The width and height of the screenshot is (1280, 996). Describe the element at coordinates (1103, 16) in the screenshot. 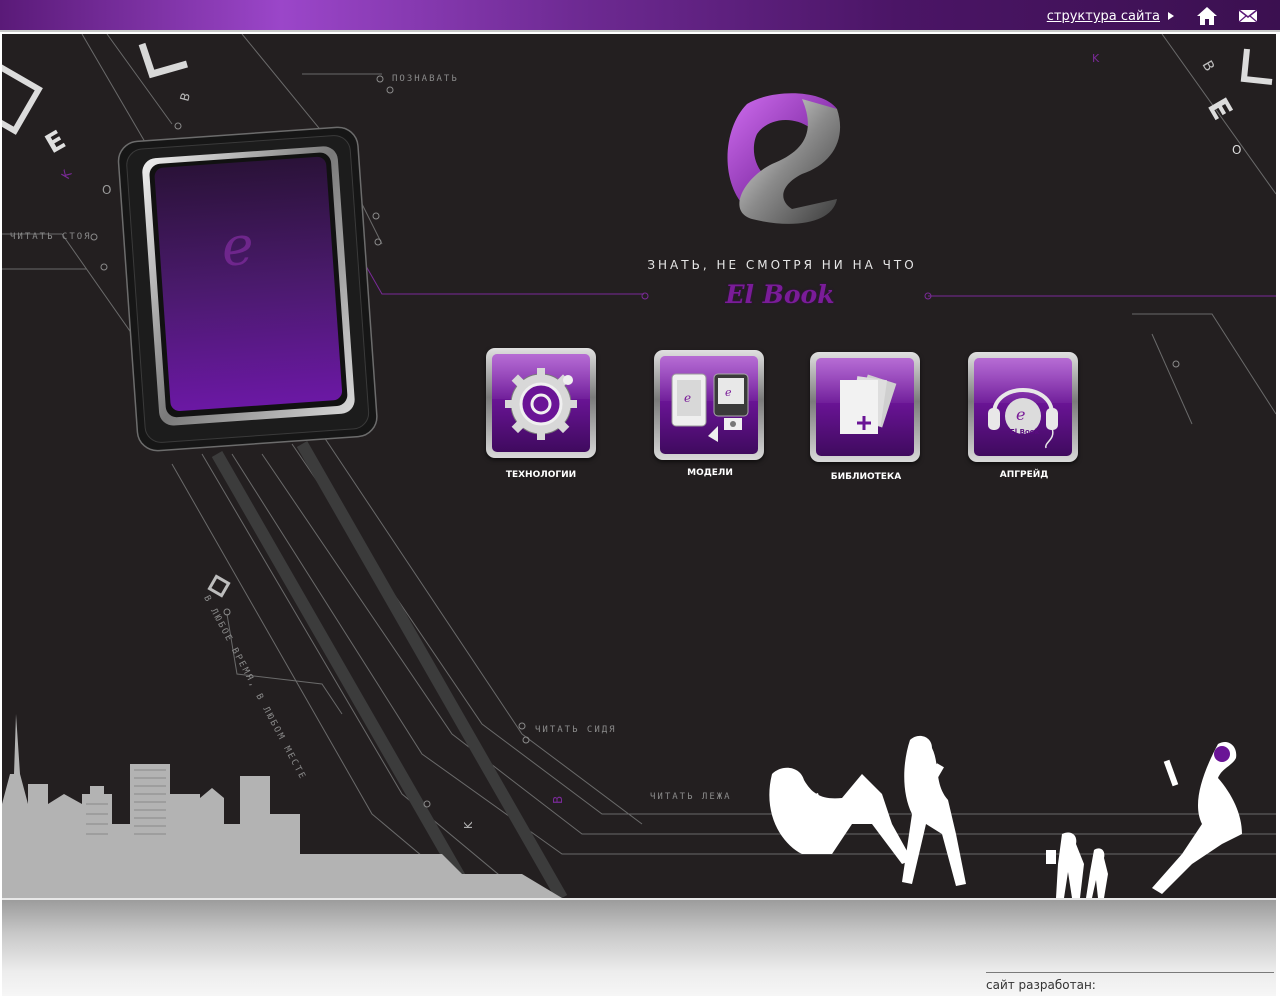

I see `sitemap-link: структура сайта` at that location.